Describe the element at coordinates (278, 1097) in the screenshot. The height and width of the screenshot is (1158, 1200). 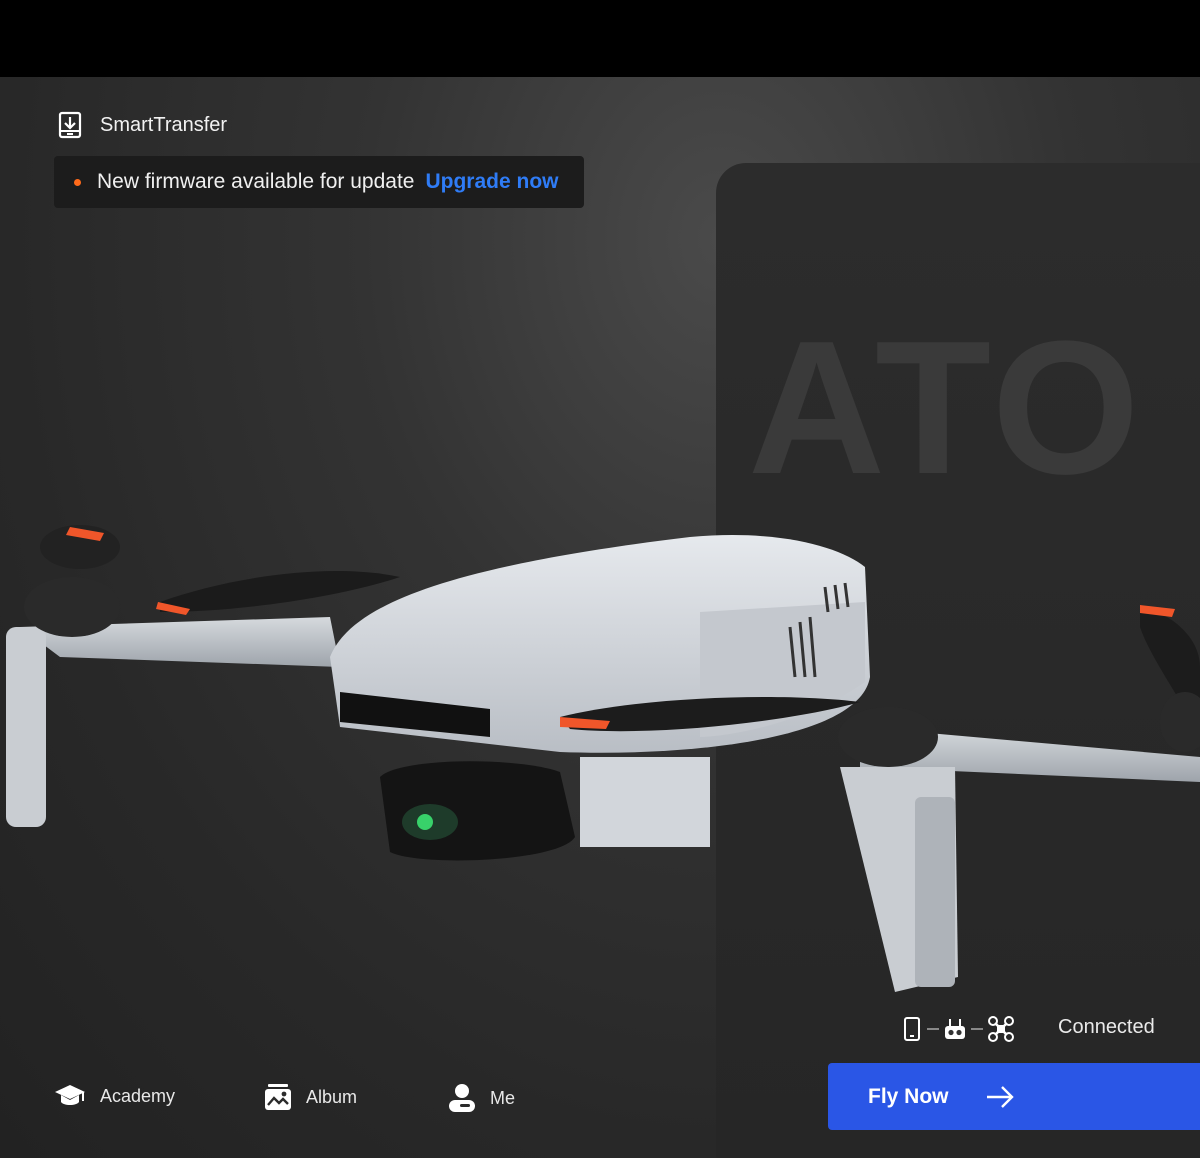
I see `album-icon` at that location.